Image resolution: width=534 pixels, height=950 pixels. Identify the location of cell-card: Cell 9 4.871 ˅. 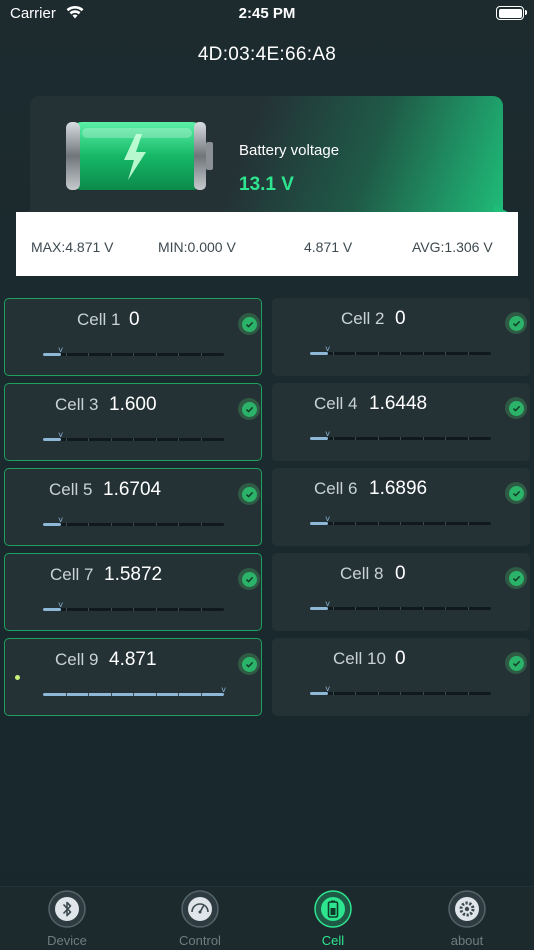
(133, 677).